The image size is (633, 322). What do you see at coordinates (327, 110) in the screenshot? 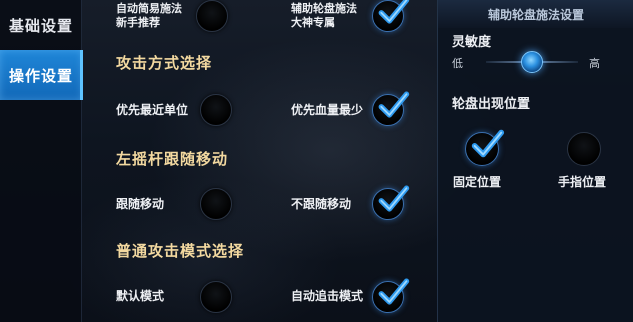
I see `lowest-hp-label: 优先血量最少` at bounding box center [327, 110].